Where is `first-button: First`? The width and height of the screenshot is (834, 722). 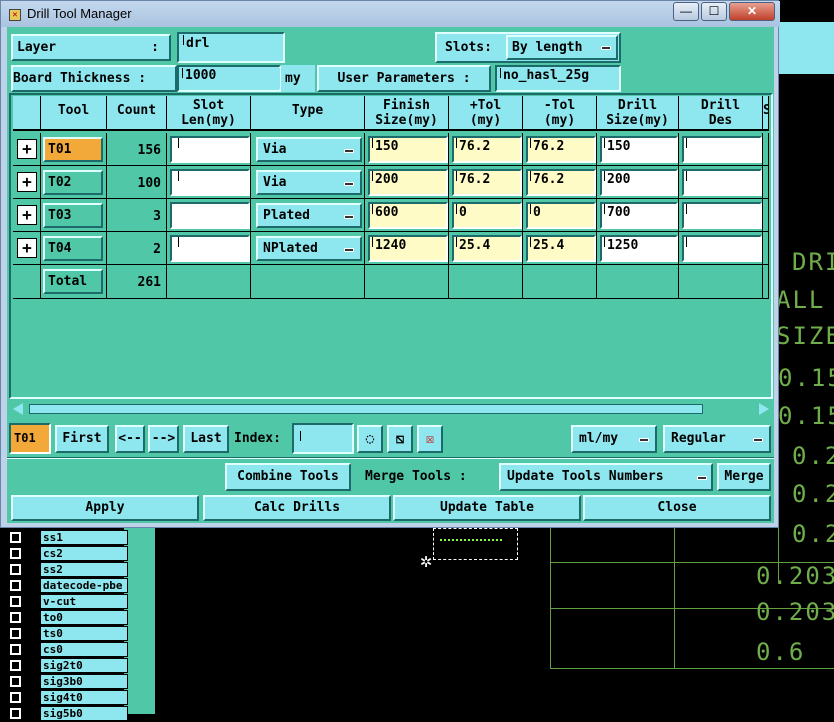 first-button: First is located at coordinates (82, 439).